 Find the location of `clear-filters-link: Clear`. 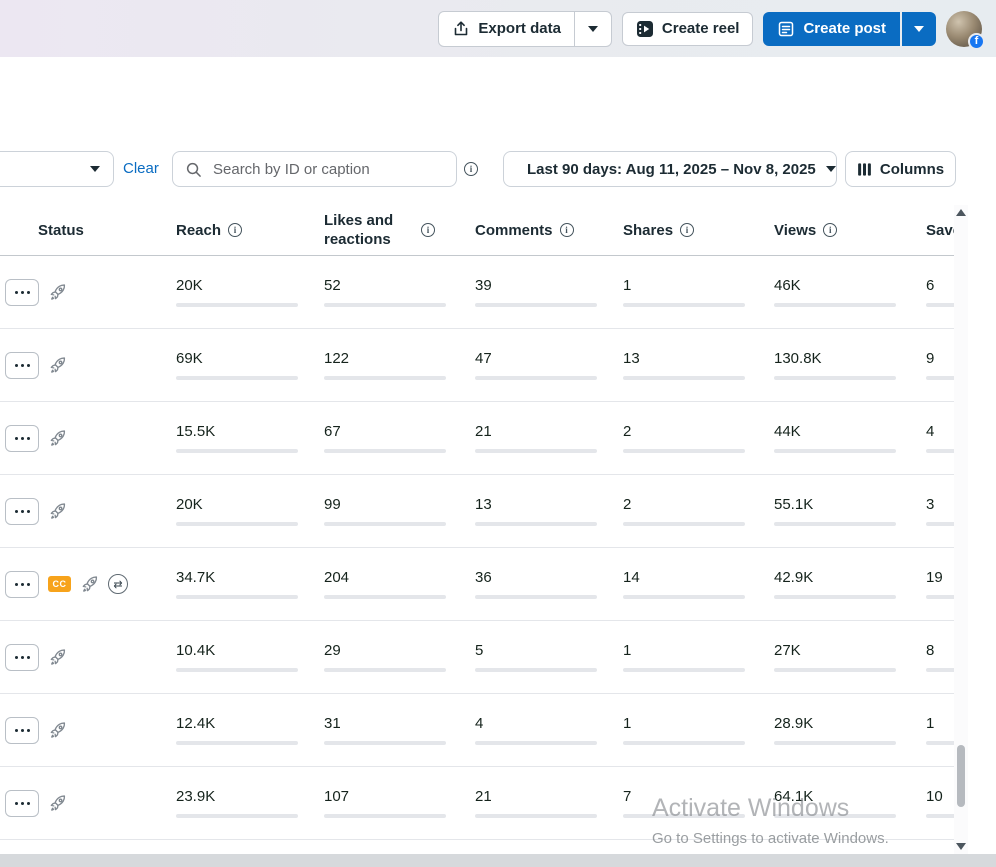

clear-filters-link: Clear is located at coordinates (141, 168).